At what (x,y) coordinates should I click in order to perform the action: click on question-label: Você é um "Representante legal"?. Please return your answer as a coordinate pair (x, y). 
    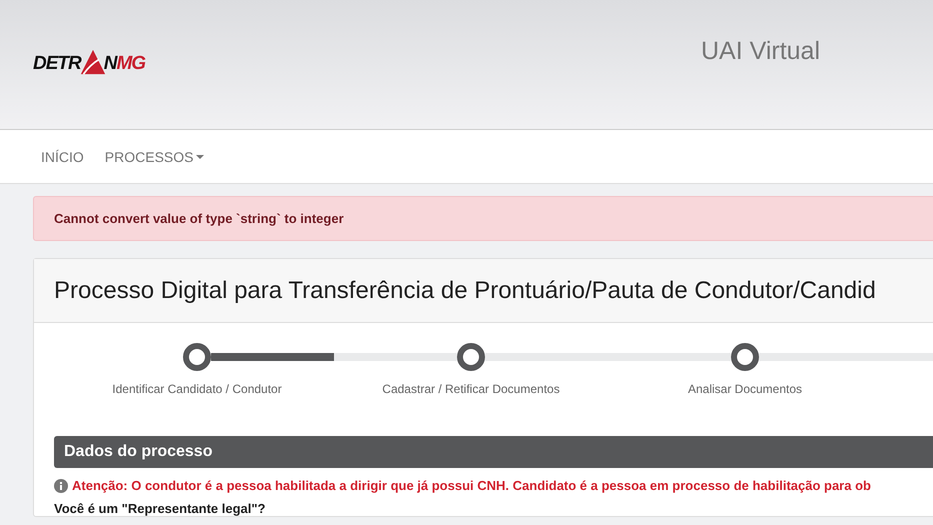
    Looking at the image, I should click on (160, 508).